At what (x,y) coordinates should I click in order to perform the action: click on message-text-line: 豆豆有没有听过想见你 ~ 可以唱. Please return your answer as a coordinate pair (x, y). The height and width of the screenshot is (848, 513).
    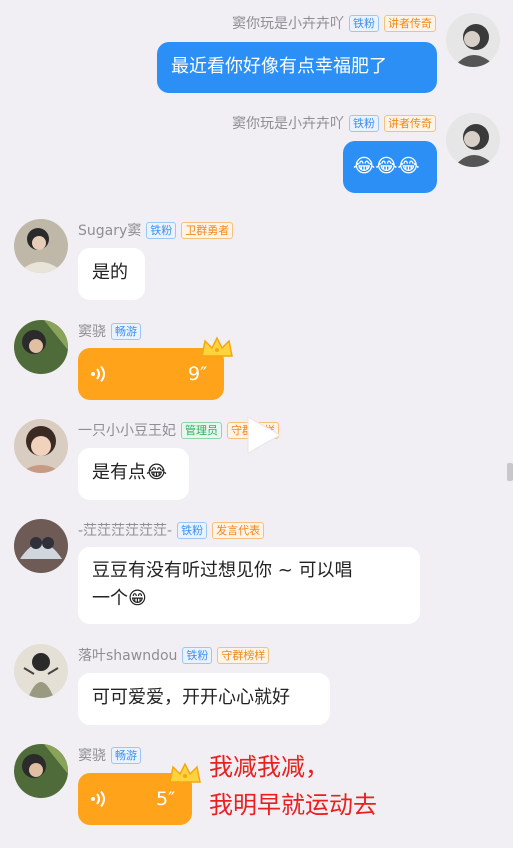
    Looking at the image, I should click on (222, 570).